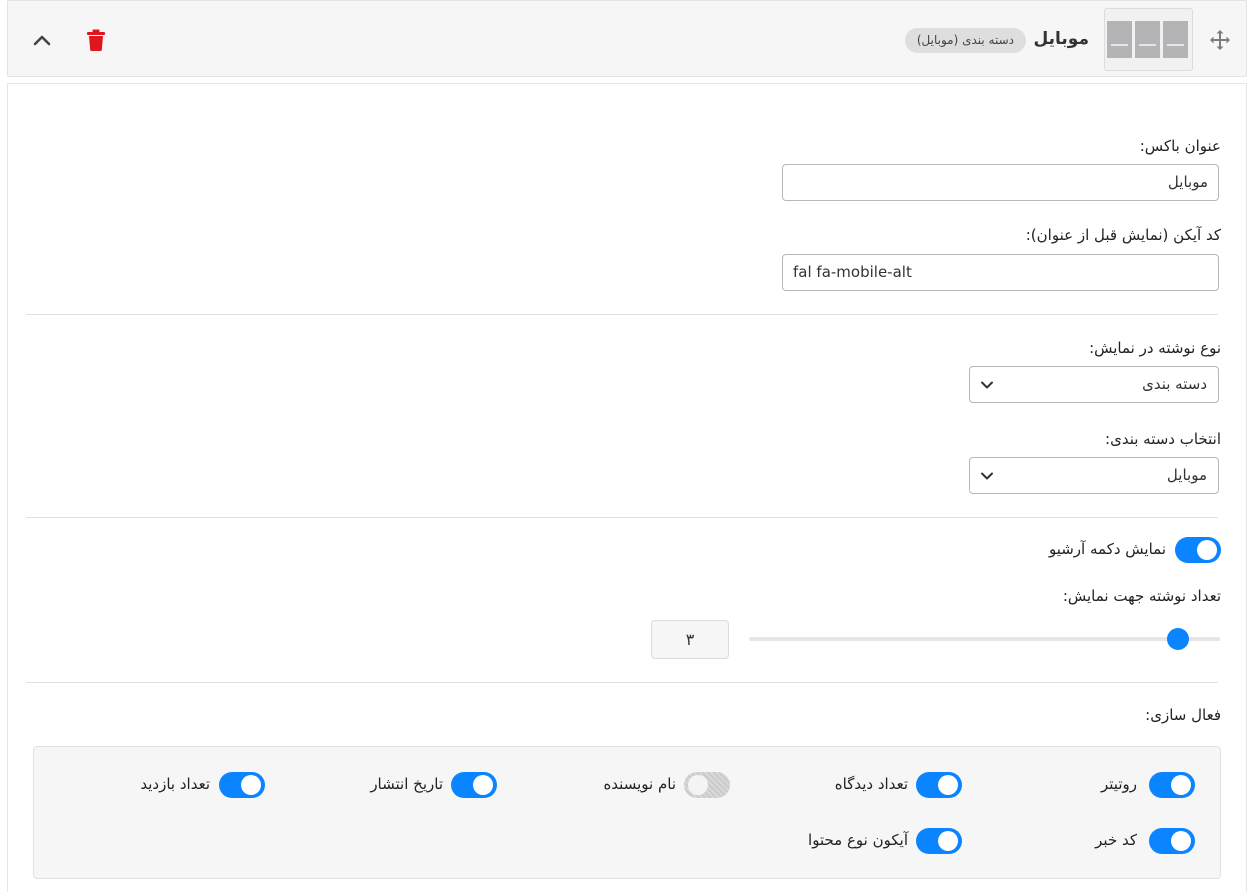 This screenshot has height=892, width=1260. I want to click on option-toggle-author-name, so click(707, 785).